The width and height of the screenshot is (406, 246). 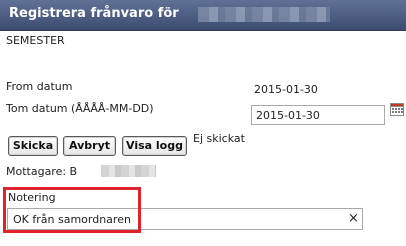 What do you see at coordinates (128, 171) in the screenshot?
I see `redacted-recipient-name` at bounding box center [128, 171].